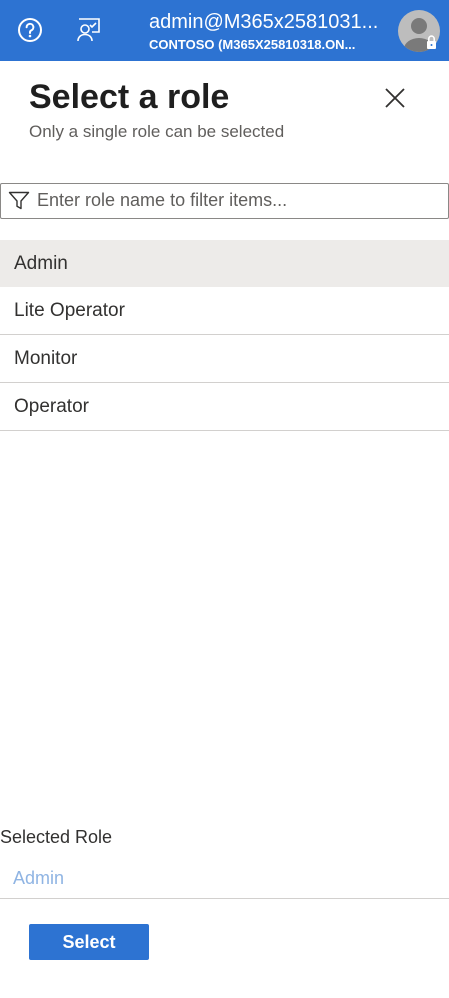 The height and width of the screenshot is (998, 449). Describe the element at coordinates (129, 97) in the screenshot. I see `panel-title: Select a role` at that location.